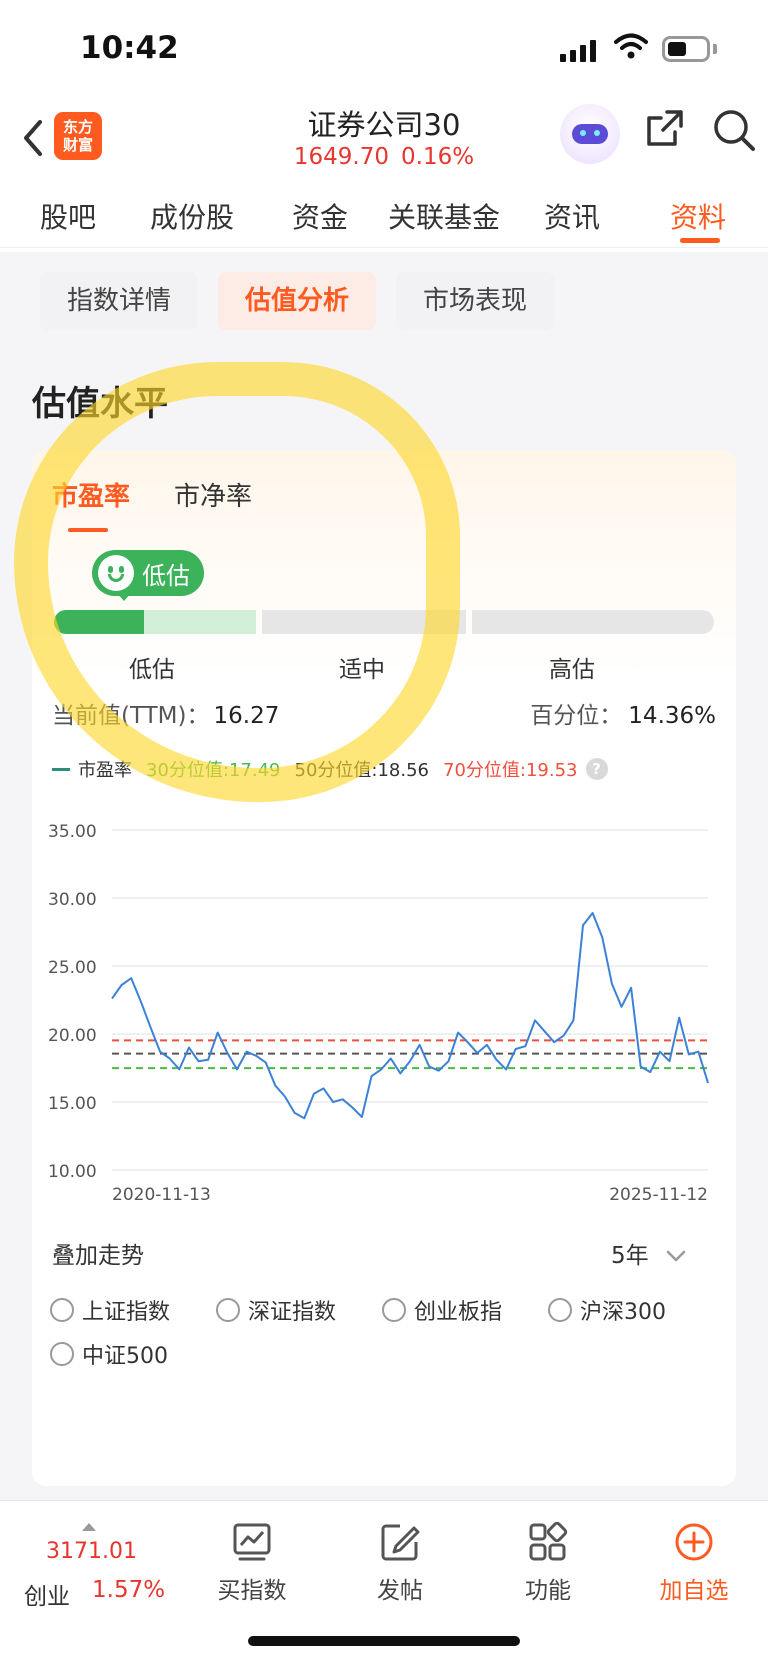 Image resolution: width=768 pixels, height=1663 pixels. I want to click on x-tick-label: 2025-11-12, so click(658, 1195).